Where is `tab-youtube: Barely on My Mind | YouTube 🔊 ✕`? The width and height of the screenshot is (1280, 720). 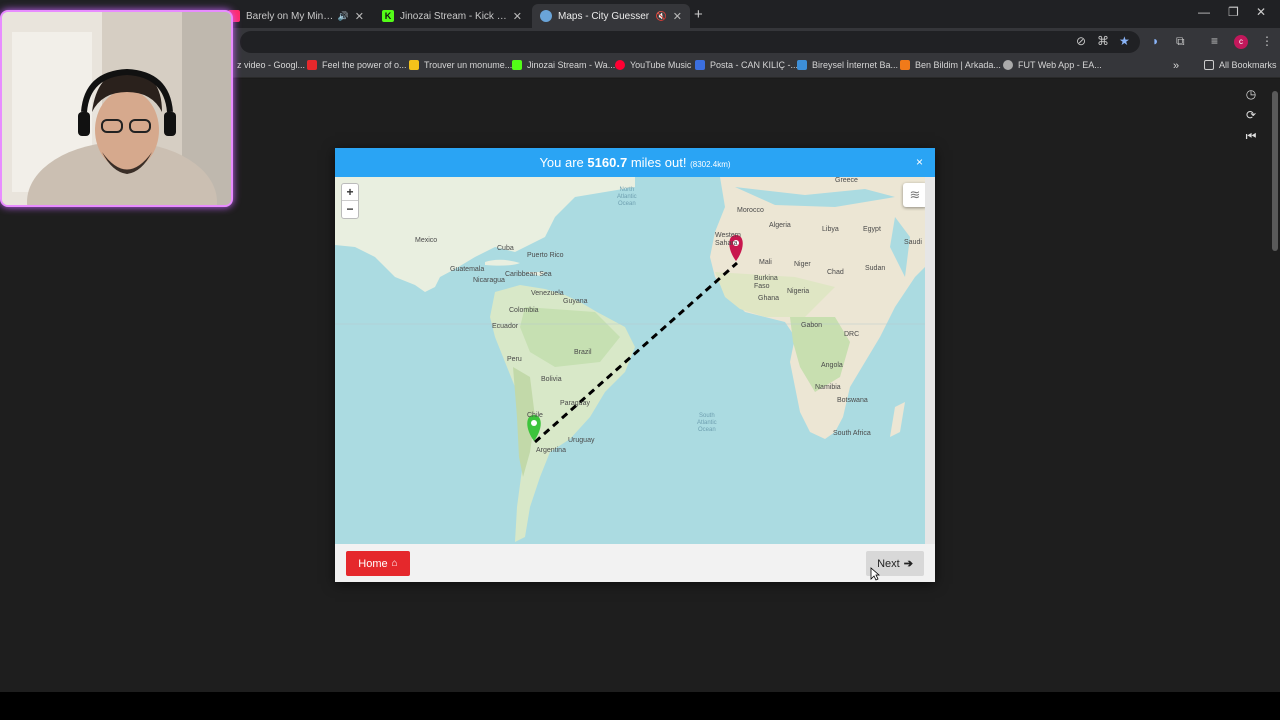
tab-youtube: Barely on My Mind | YouTube 🔊 ✕ is located at coordinates (296, 16).